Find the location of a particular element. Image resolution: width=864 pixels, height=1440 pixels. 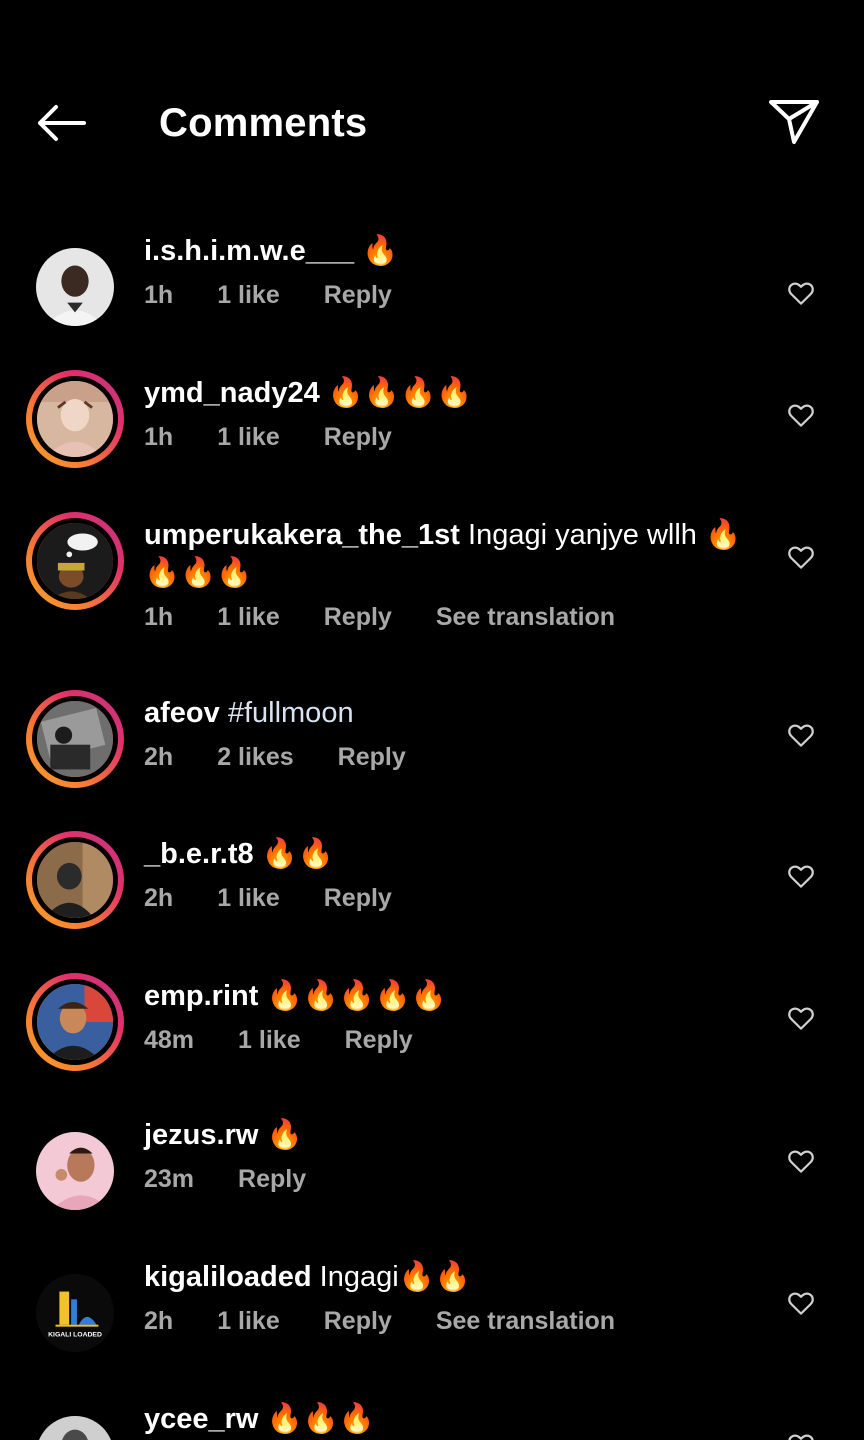

comment-body: Ingagi🔥🔥 is located at coordinates (395, 1277).